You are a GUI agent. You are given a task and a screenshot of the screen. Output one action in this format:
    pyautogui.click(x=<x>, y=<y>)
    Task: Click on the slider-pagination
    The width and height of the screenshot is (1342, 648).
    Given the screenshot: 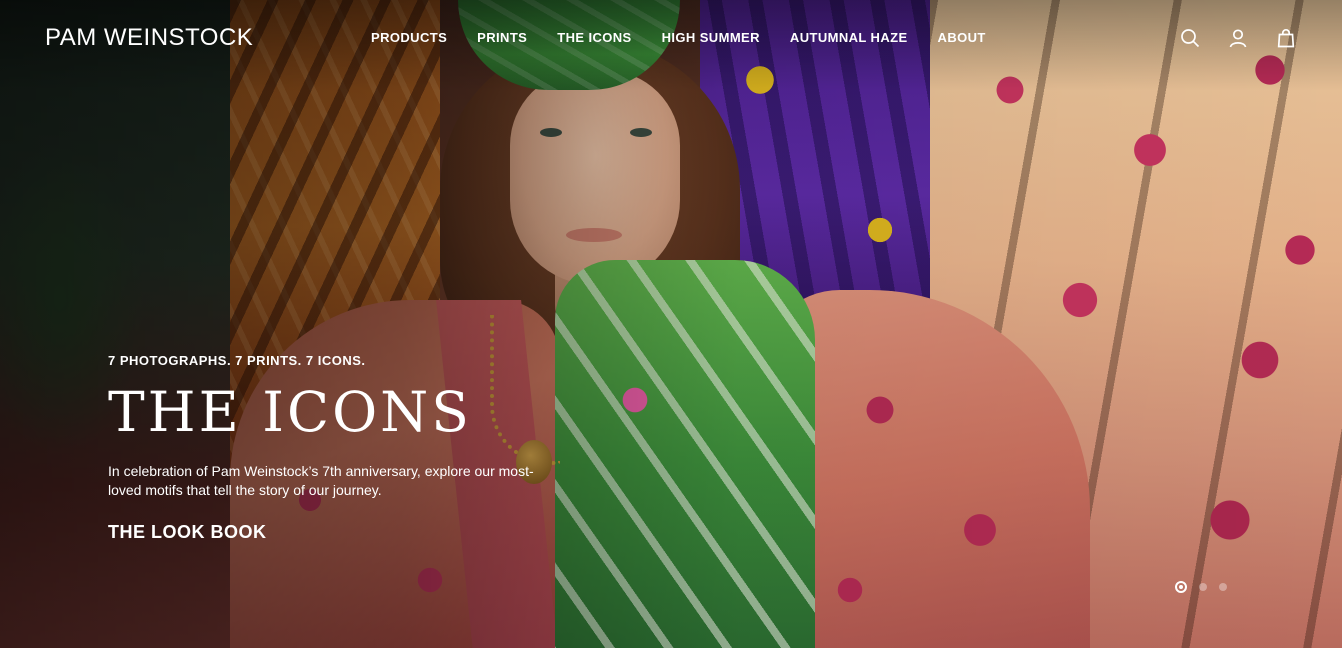 What is the action you would take?
    pyautogui.click(x=1201, y=587)
    